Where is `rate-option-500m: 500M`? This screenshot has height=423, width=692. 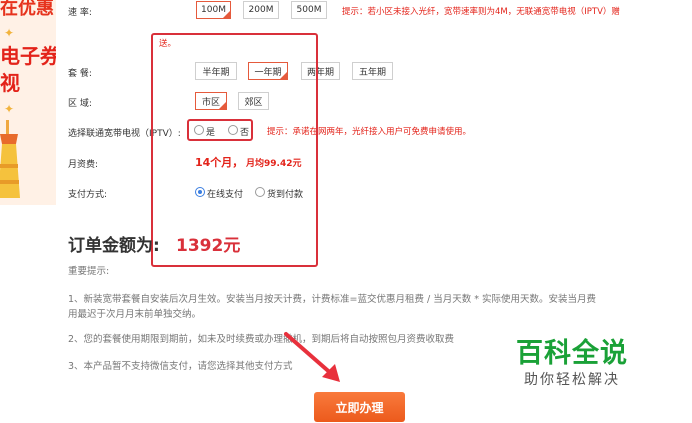
rate-option-500m: 500M is located at coordinates (309, 10).